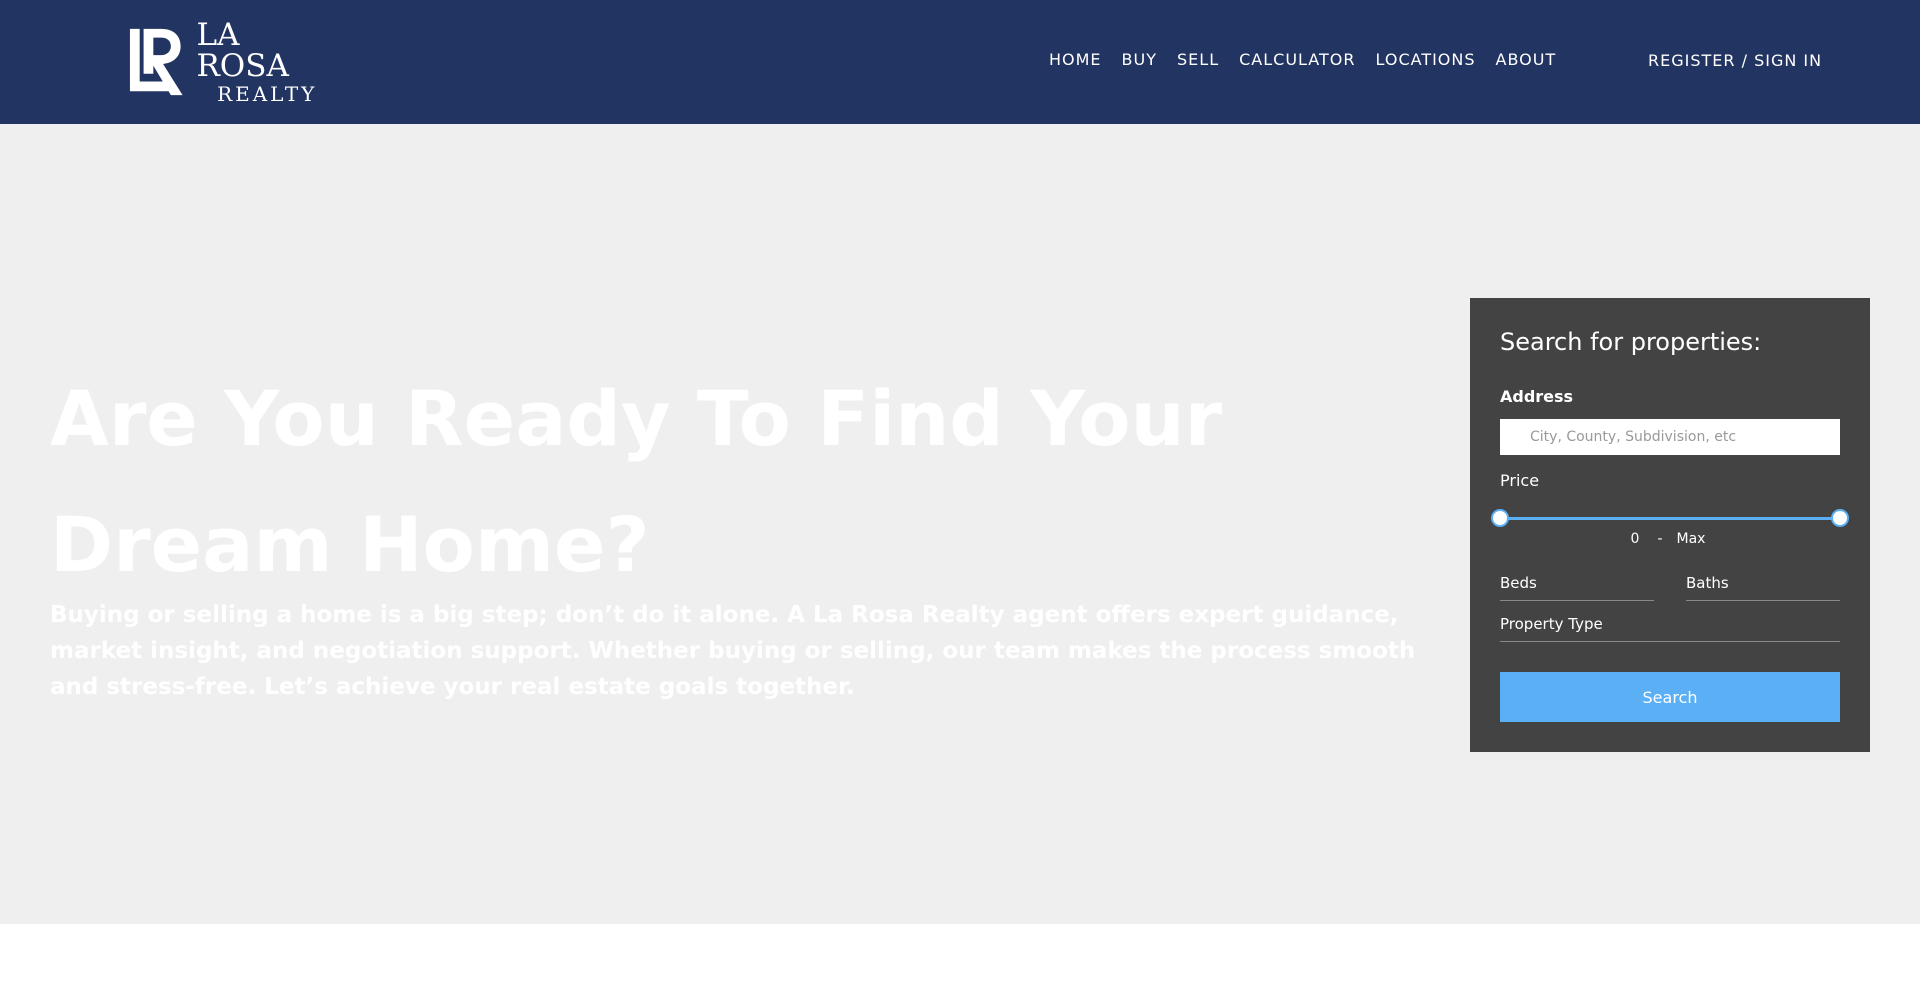 The height and width of the screenshot is (993, 1920). I want to click on la-rosa-logo: LA ROSA REALTY, so click(233, 62).